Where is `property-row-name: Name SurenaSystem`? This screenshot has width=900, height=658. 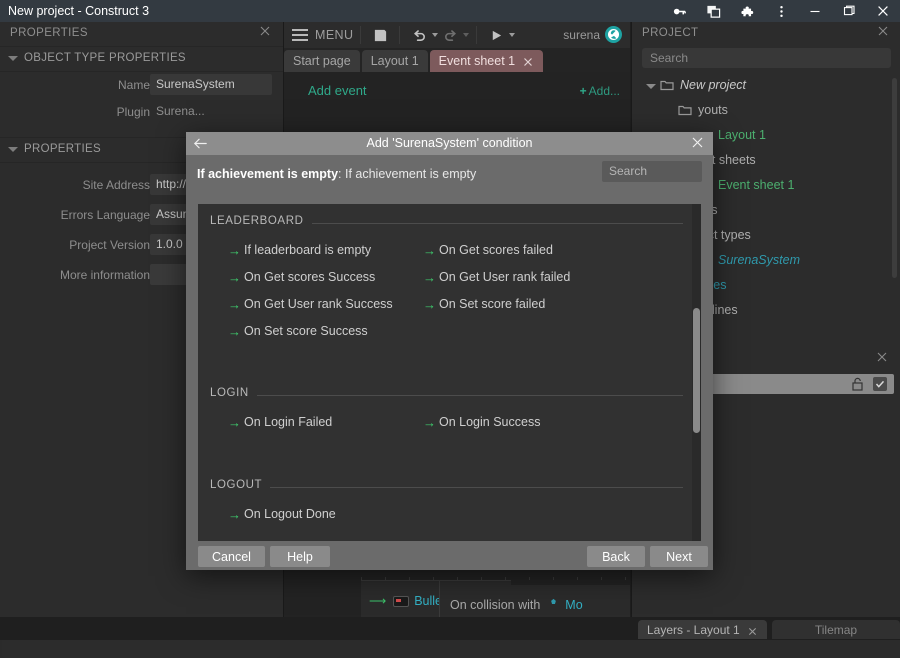
property-row-name: Name SurenaSystem is located at coordinates (141, 85).